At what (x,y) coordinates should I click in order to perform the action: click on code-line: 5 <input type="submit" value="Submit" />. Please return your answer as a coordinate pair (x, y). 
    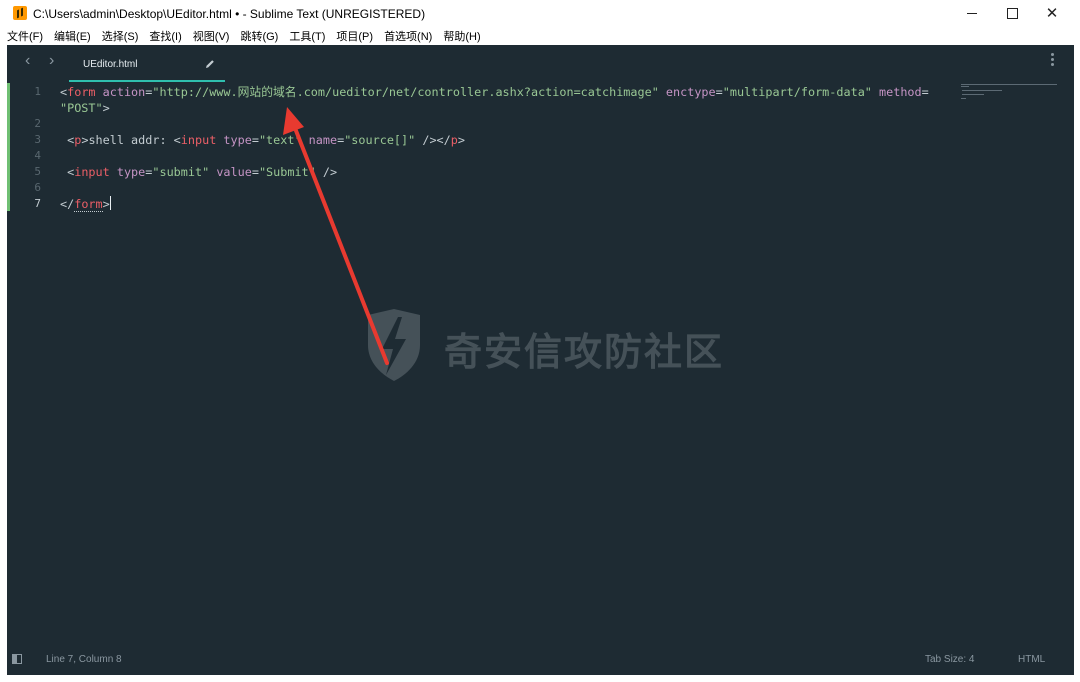
    Looking at the image, I should click on (482, 172).